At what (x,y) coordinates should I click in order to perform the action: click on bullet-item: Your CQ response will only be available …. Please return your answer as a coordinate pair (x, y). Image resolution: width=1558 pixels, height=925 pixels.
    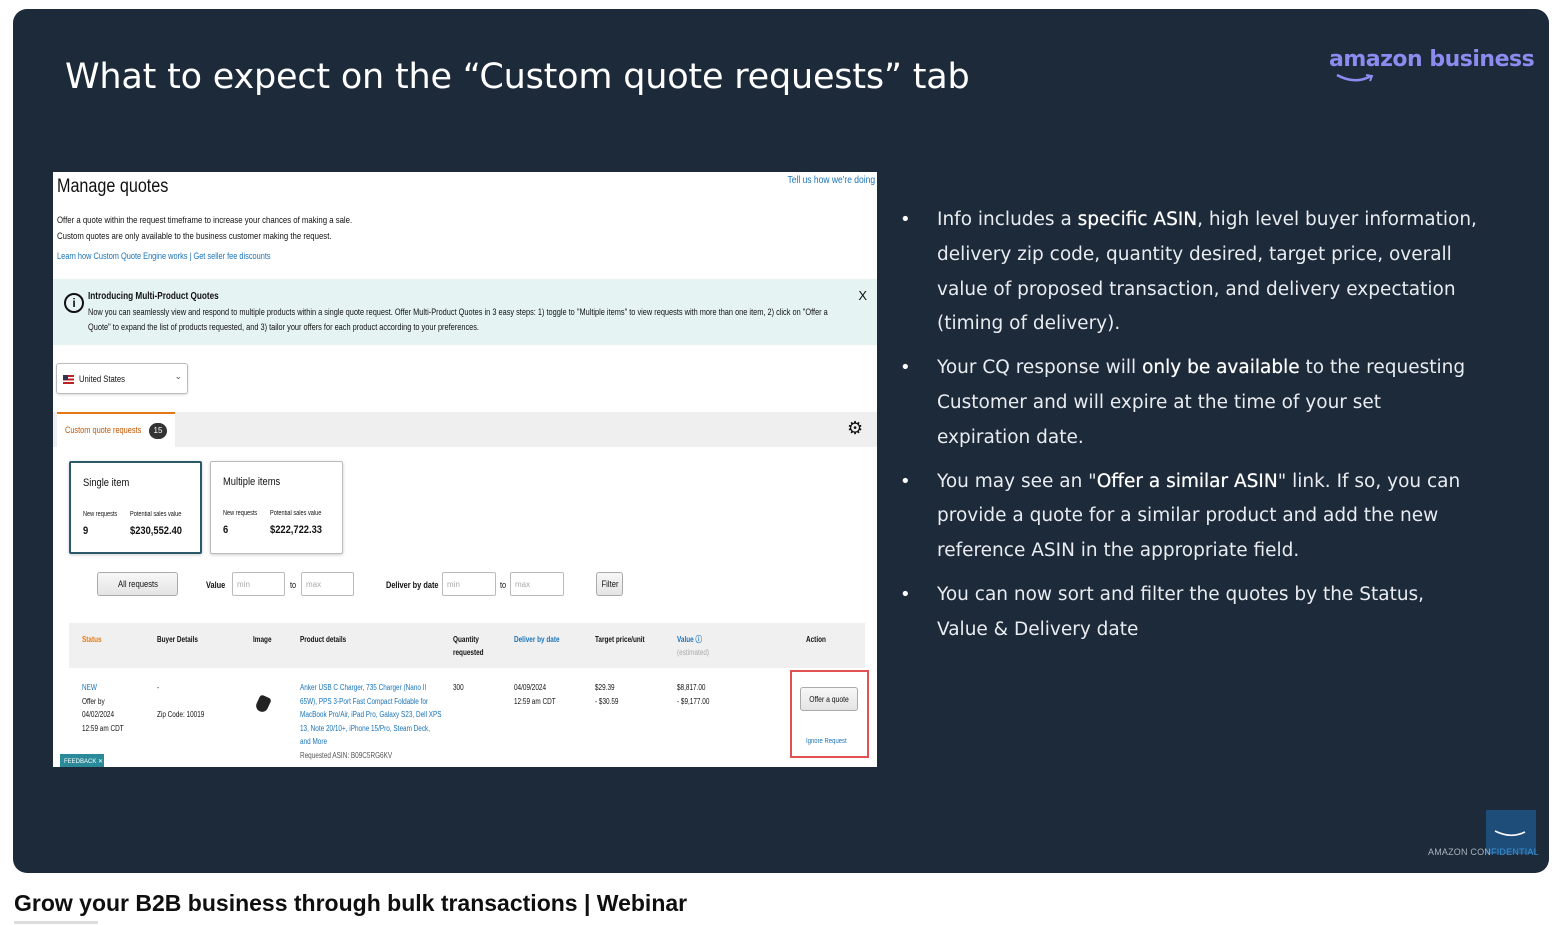
    Looking at the image, I should click on (1187, 403).